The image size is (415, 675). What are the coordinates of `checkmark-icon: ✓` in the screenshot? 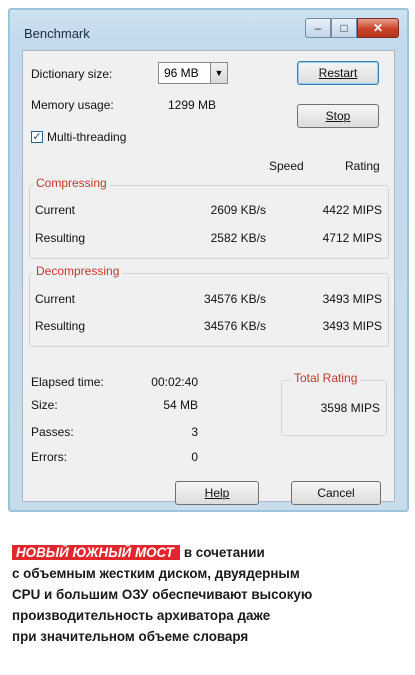 It's located at (37, 137).